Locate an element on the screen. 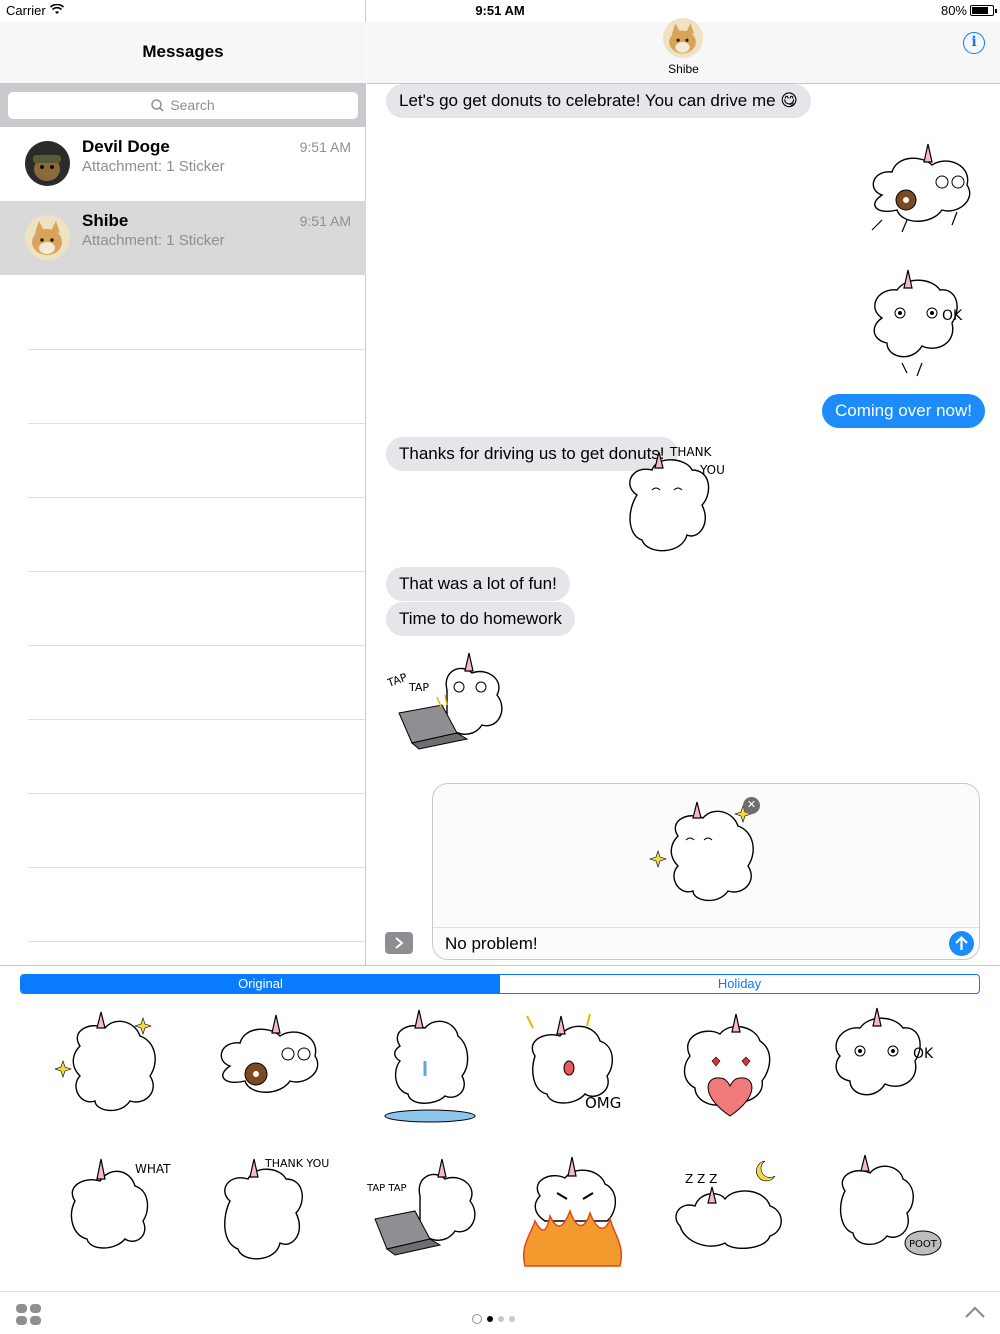 The height and width of the screenshot is (1334, 1000). page-indicator is located at coordinates (496, 1318).